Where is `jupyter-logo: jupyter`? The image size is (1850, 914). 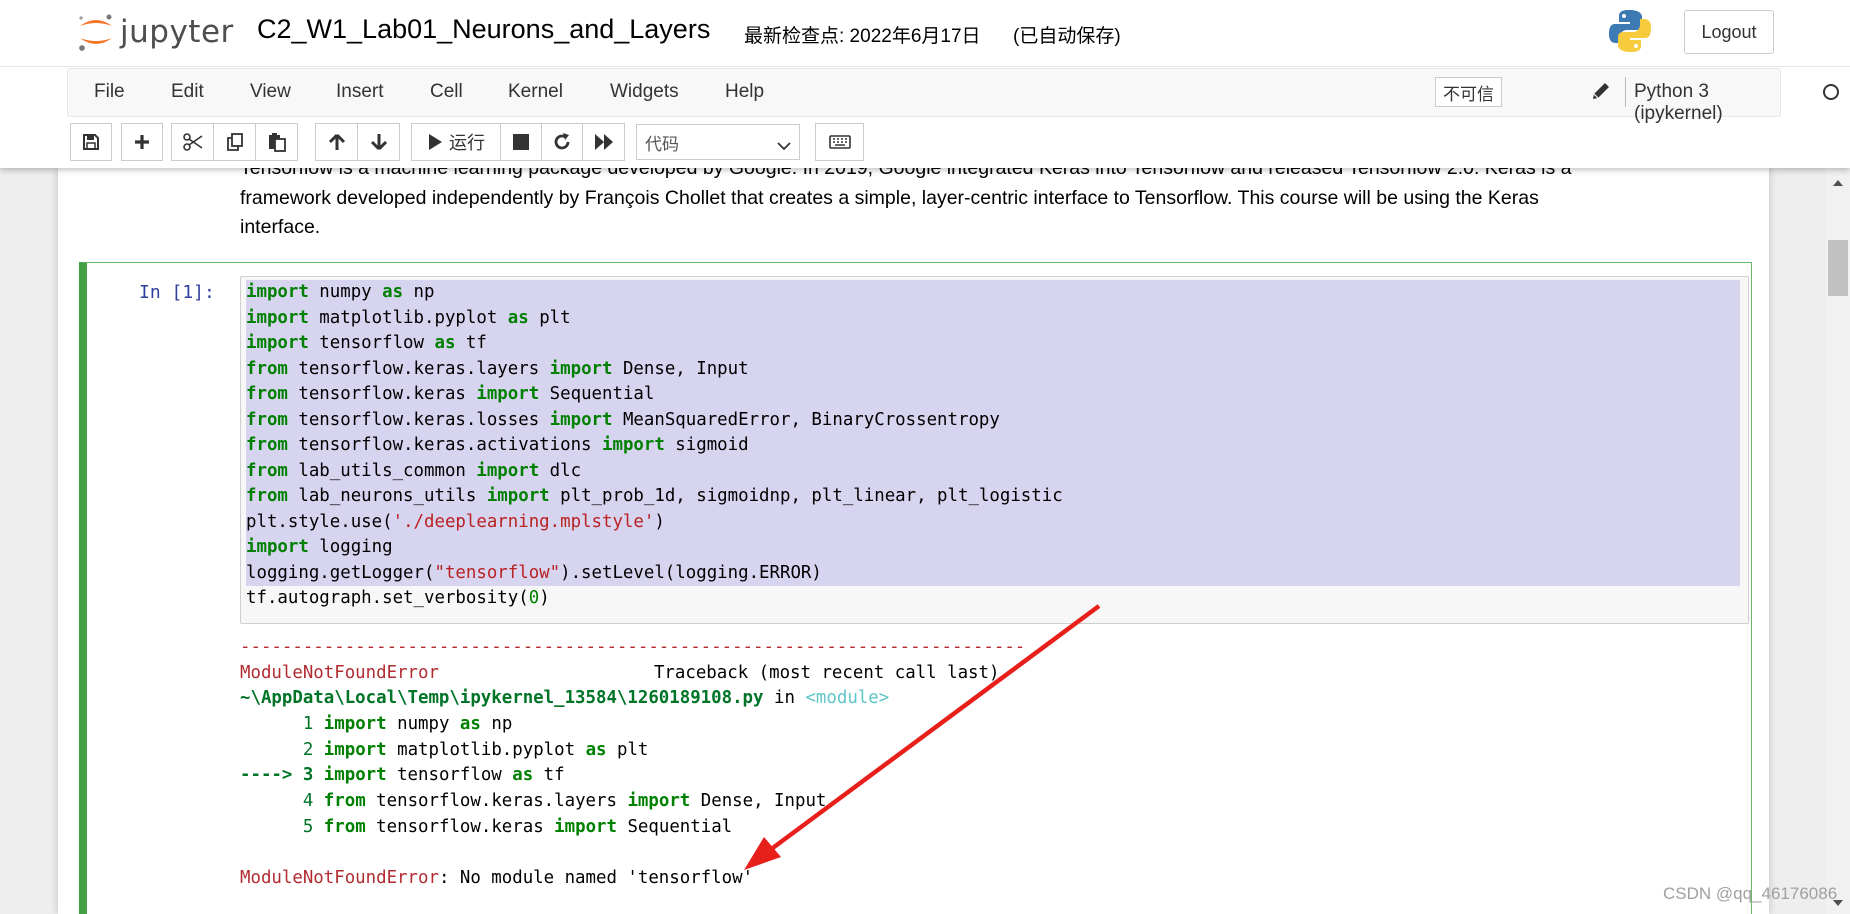
jupyter-logo: jupyter is located at coordinates (155, 32).